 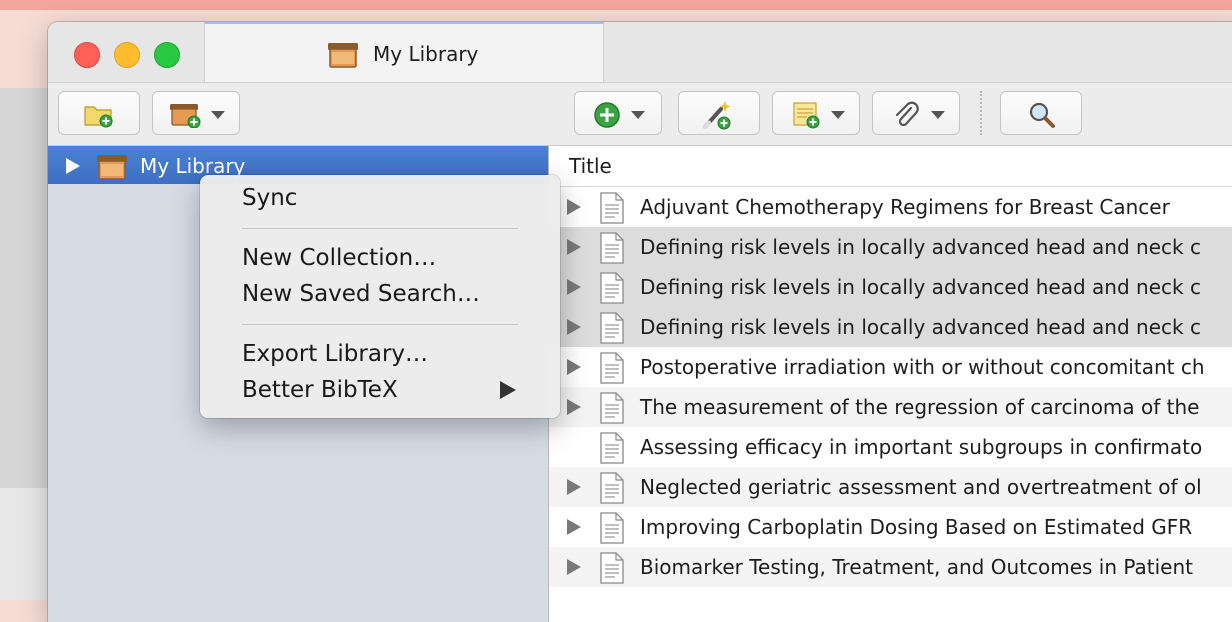 I want to click on toolbar, so click(x=640, y=114).